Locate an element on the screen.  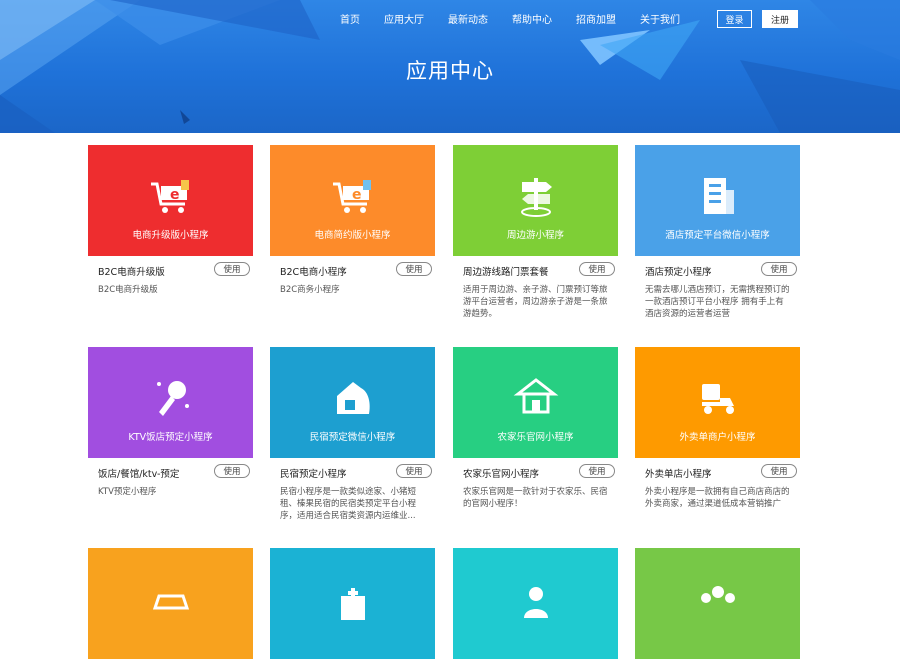
app-name: 饭店/餐馆/ktv-预定 is located at coordinates (139, 474).